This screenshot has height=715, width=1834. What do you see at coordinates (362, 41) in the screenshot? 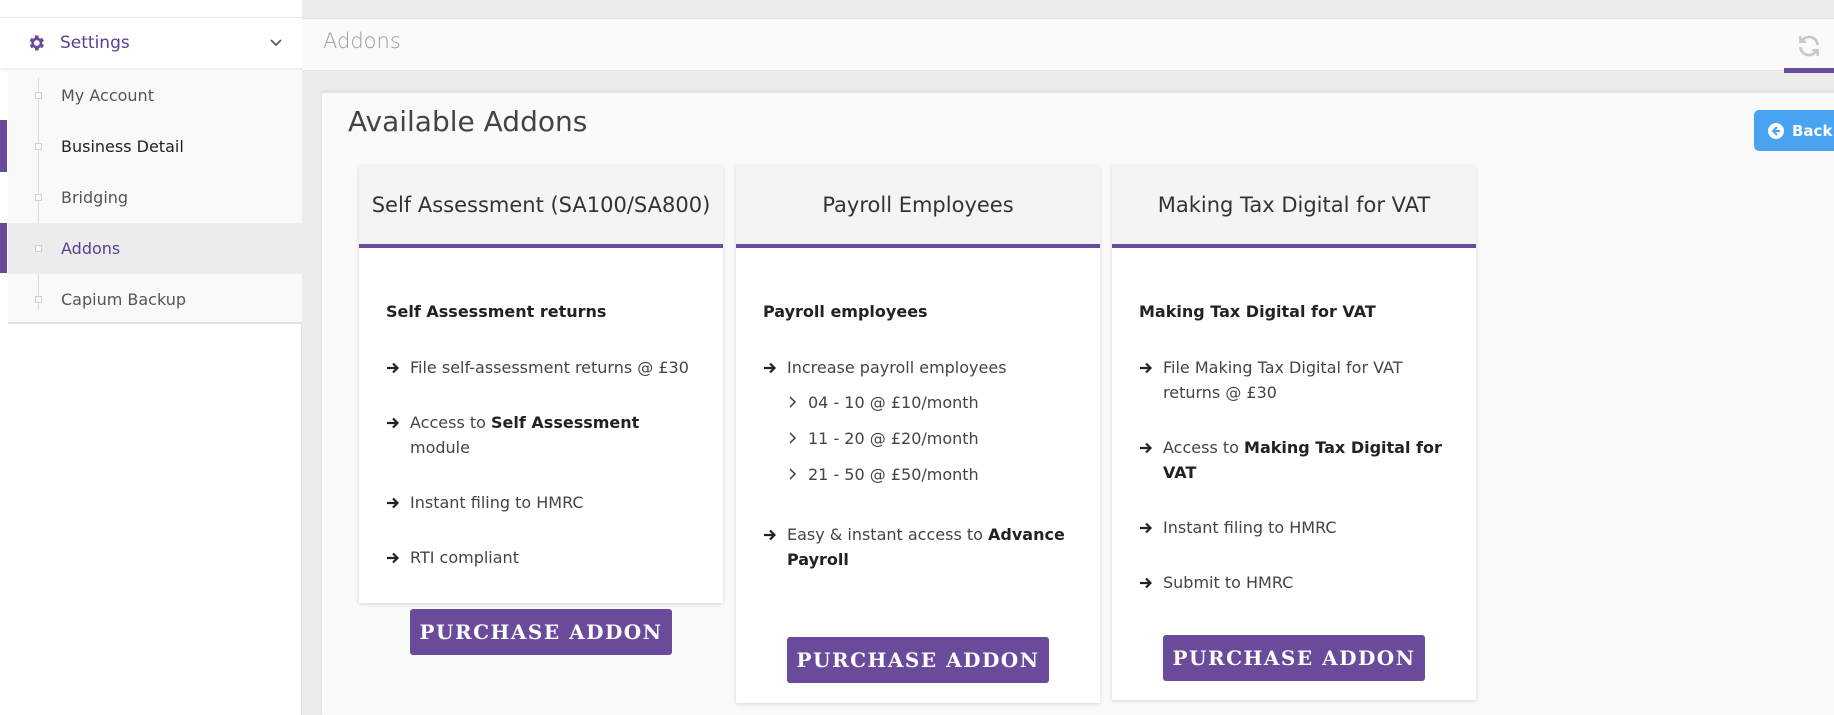
I see `page-title: Addons` at bounding box center [362, 41].